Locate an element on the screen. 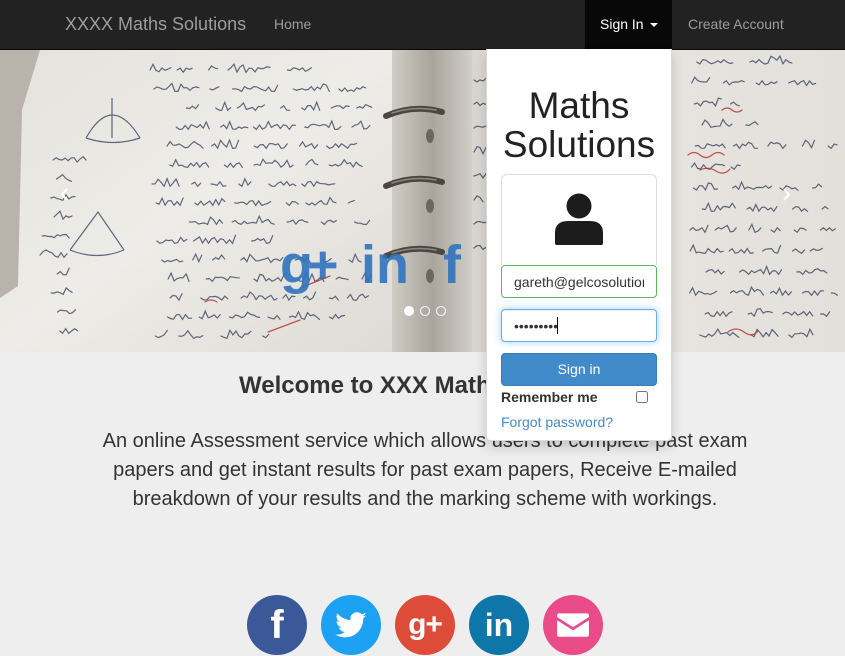 The height and width of the screenshot is (656, 845). linkedin-link: in is located at coordinates (499, 625).